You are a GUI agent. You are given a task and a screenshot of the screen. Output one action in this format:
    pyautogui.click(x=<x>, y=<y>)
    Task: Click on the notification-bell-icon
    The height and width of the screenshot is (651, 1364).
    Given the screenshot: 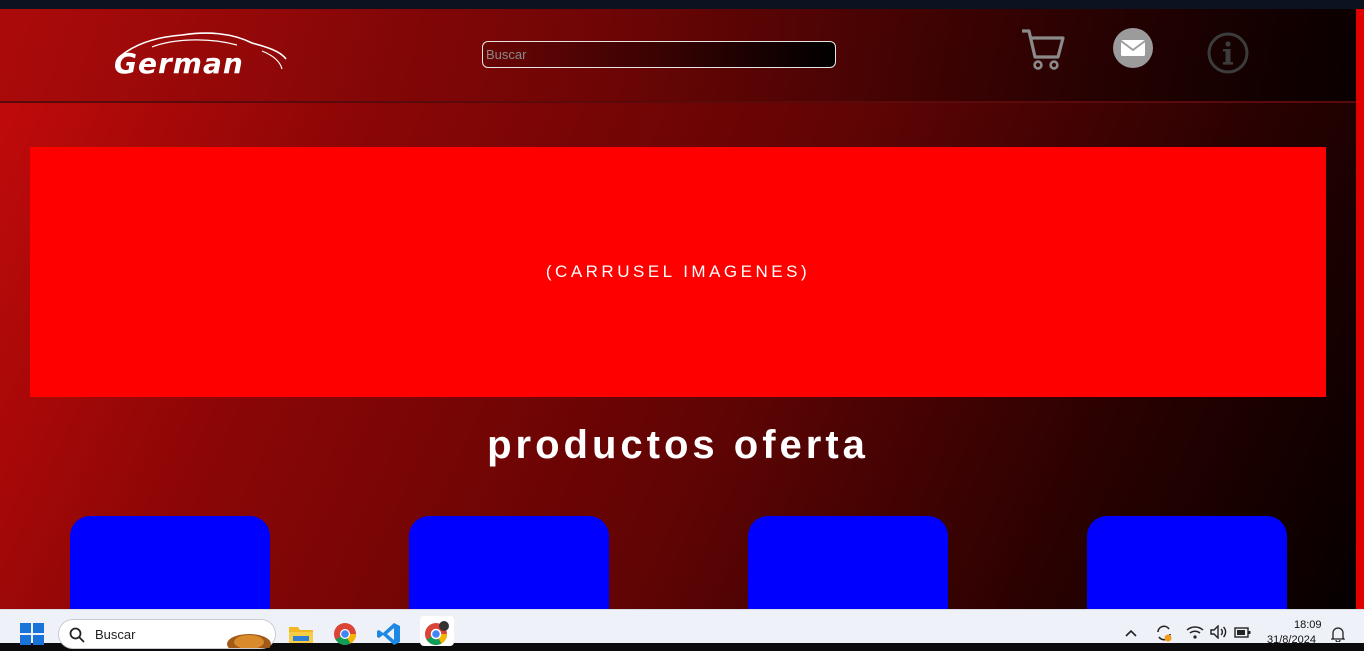 What is the action you would take?
    pyautogui.click(x=1338, y=636)
    